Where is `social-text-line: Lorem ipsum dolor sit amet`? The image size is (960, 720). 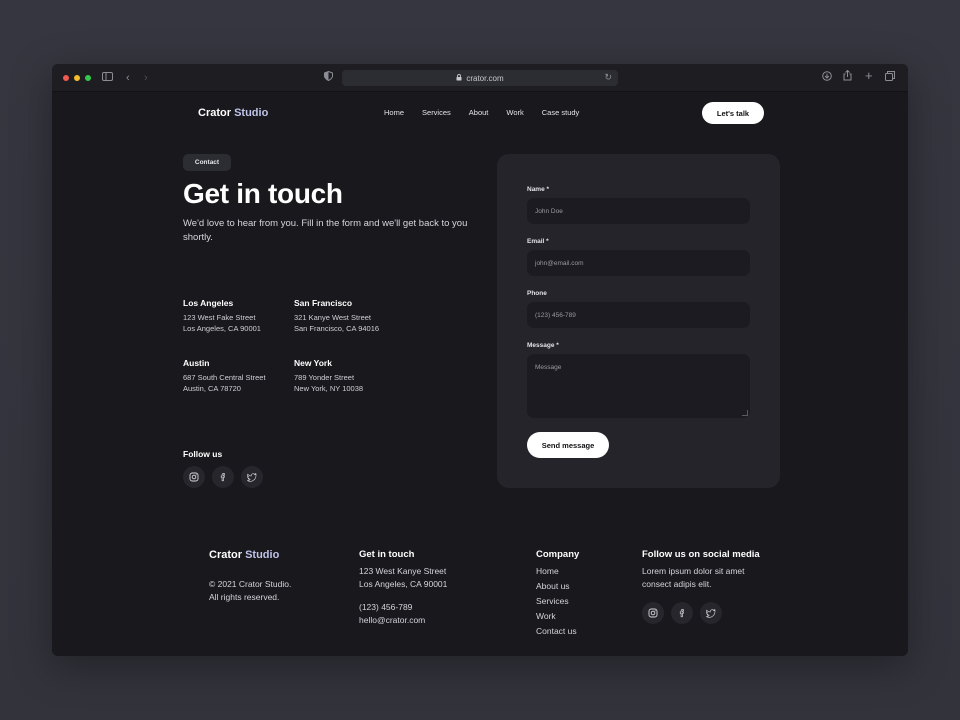
social-text-line: Lorem ipsum dolor sit amet is located at coordinates (693, 571).